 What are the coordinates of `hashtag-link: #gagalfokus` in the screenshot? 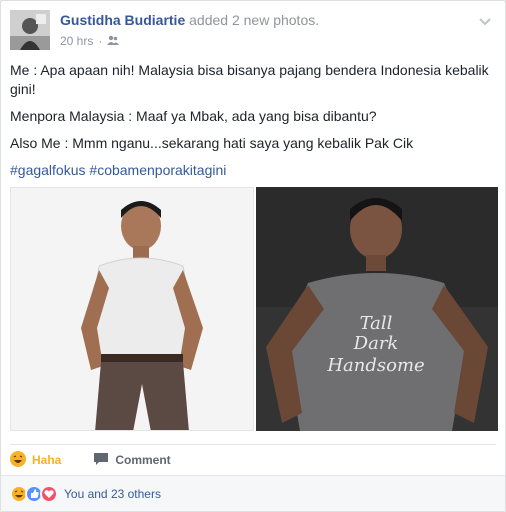 It's located at (48, 170).